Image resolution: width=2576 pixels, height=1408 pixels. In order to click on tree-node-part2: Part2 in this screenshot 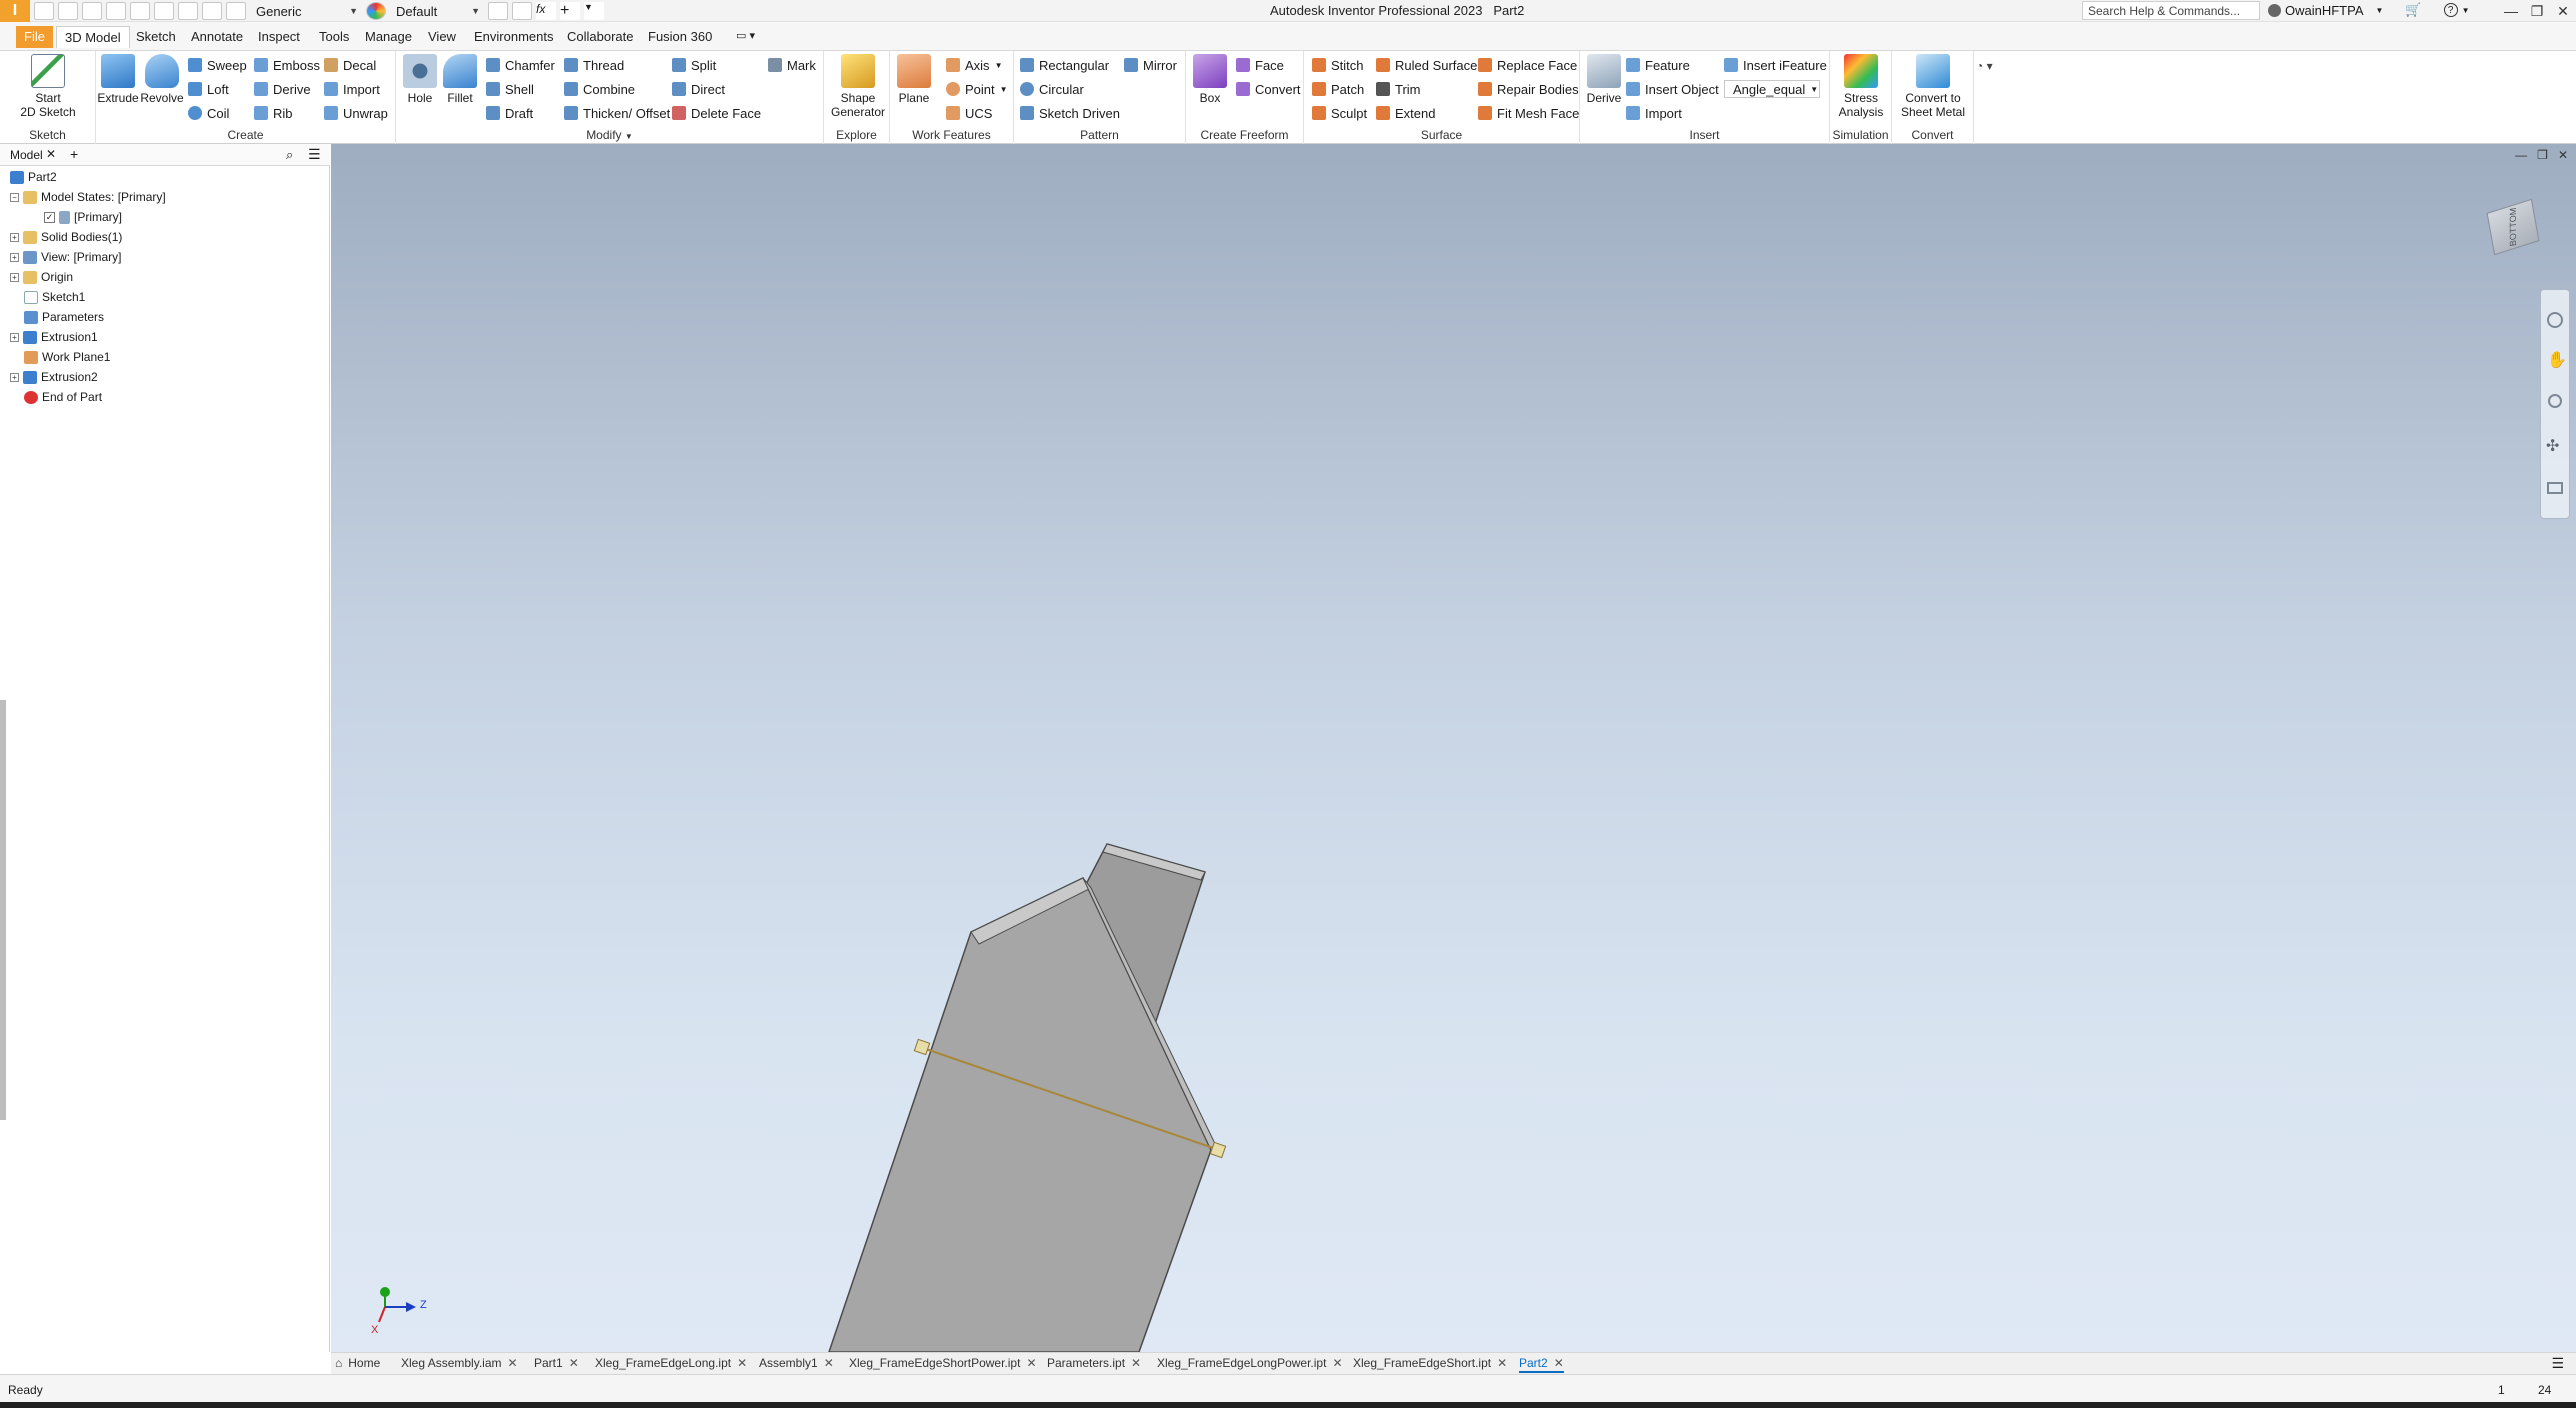, I will do `click(33, 177)`.